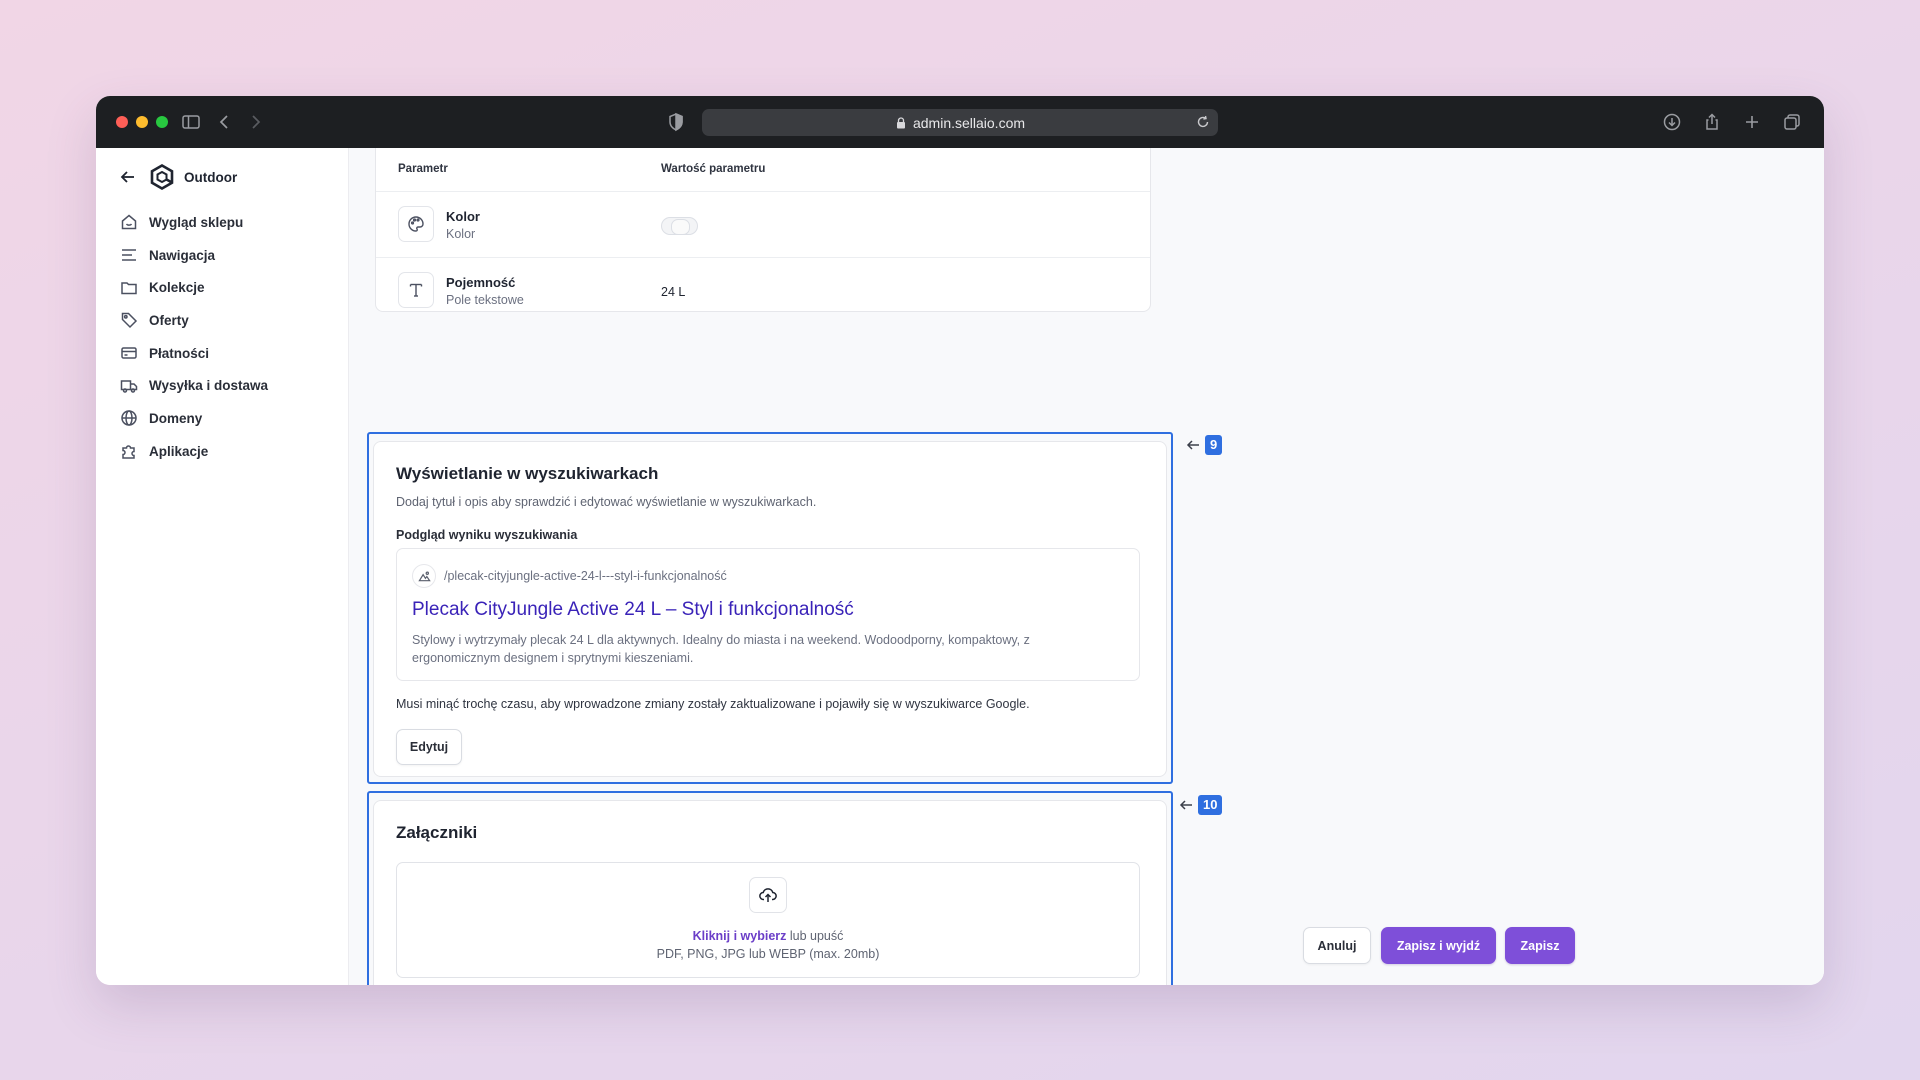  I want to click on save-and-exit-button: Zapisz i wyjdź, so click(1438, 945).